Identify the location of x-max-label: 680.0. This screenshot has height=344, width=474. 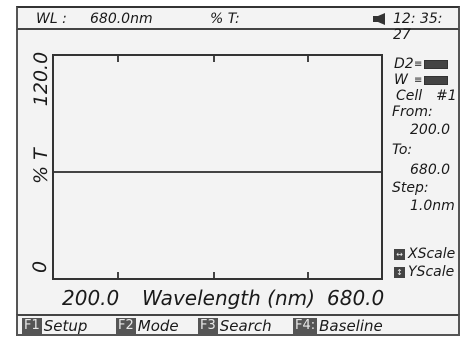
(356, 298).